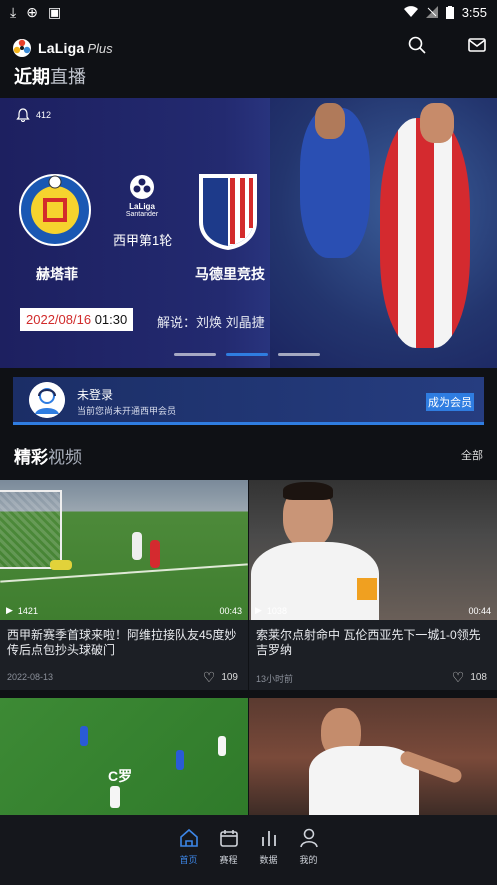 The height and width of the screenshot is (885, 497). What do you see at coordinates (248, 12) in the screenshot?
I see `status-bar: ⤓ ⊕ ▣ 3:55` at bounding box center [248, 12].